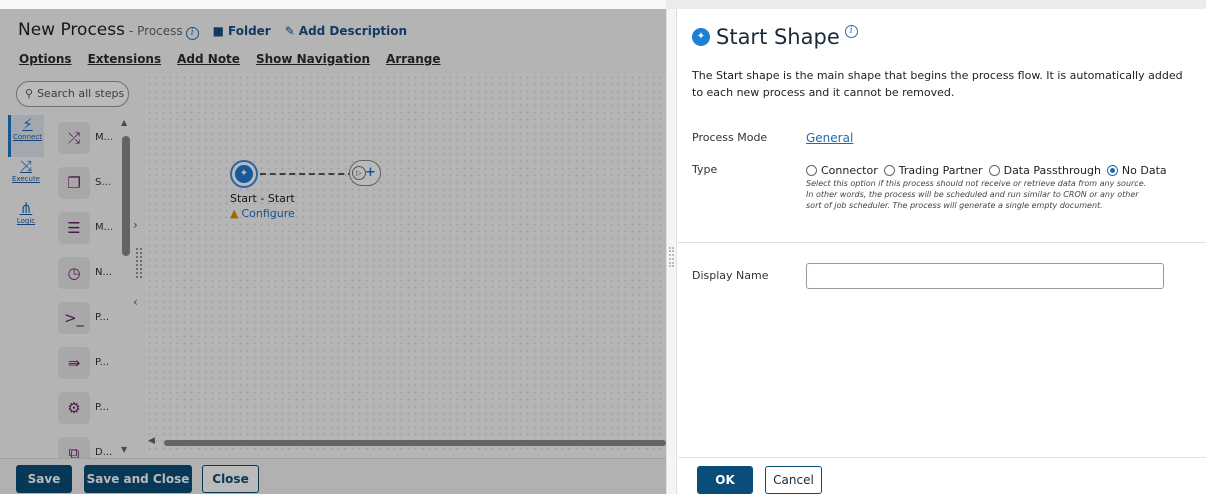  What do you see at coordinates (135, 302) in the screenshot?
I see `collapse-panel-icon: ‹` at bounding box center [135, 302].